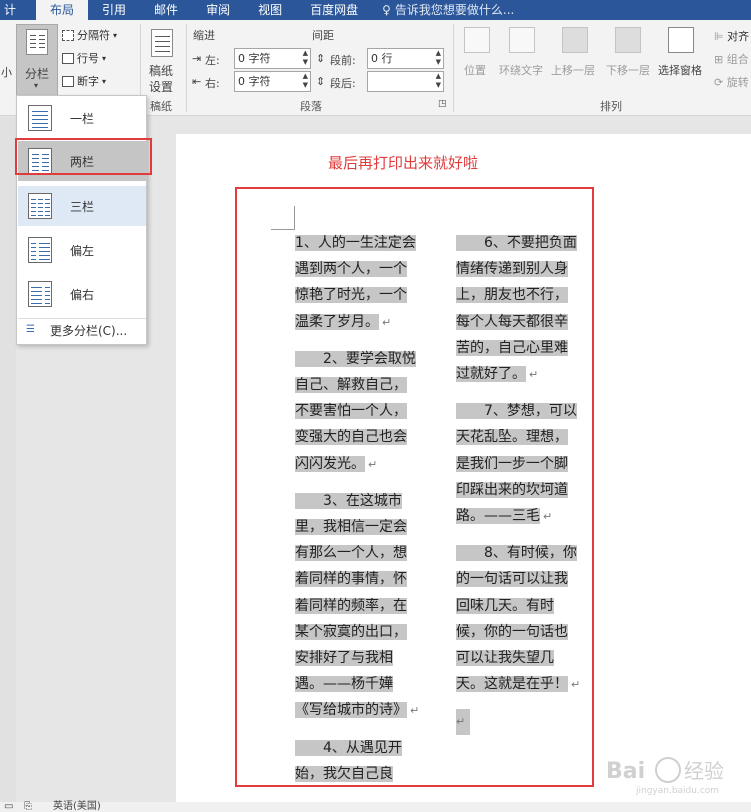 The width and height of the screenshot is (751, 812). What do you see at coordinates (704, 771) in the screenshot?
I see `watermark-text: 经验` at bounding box center [704, 771].